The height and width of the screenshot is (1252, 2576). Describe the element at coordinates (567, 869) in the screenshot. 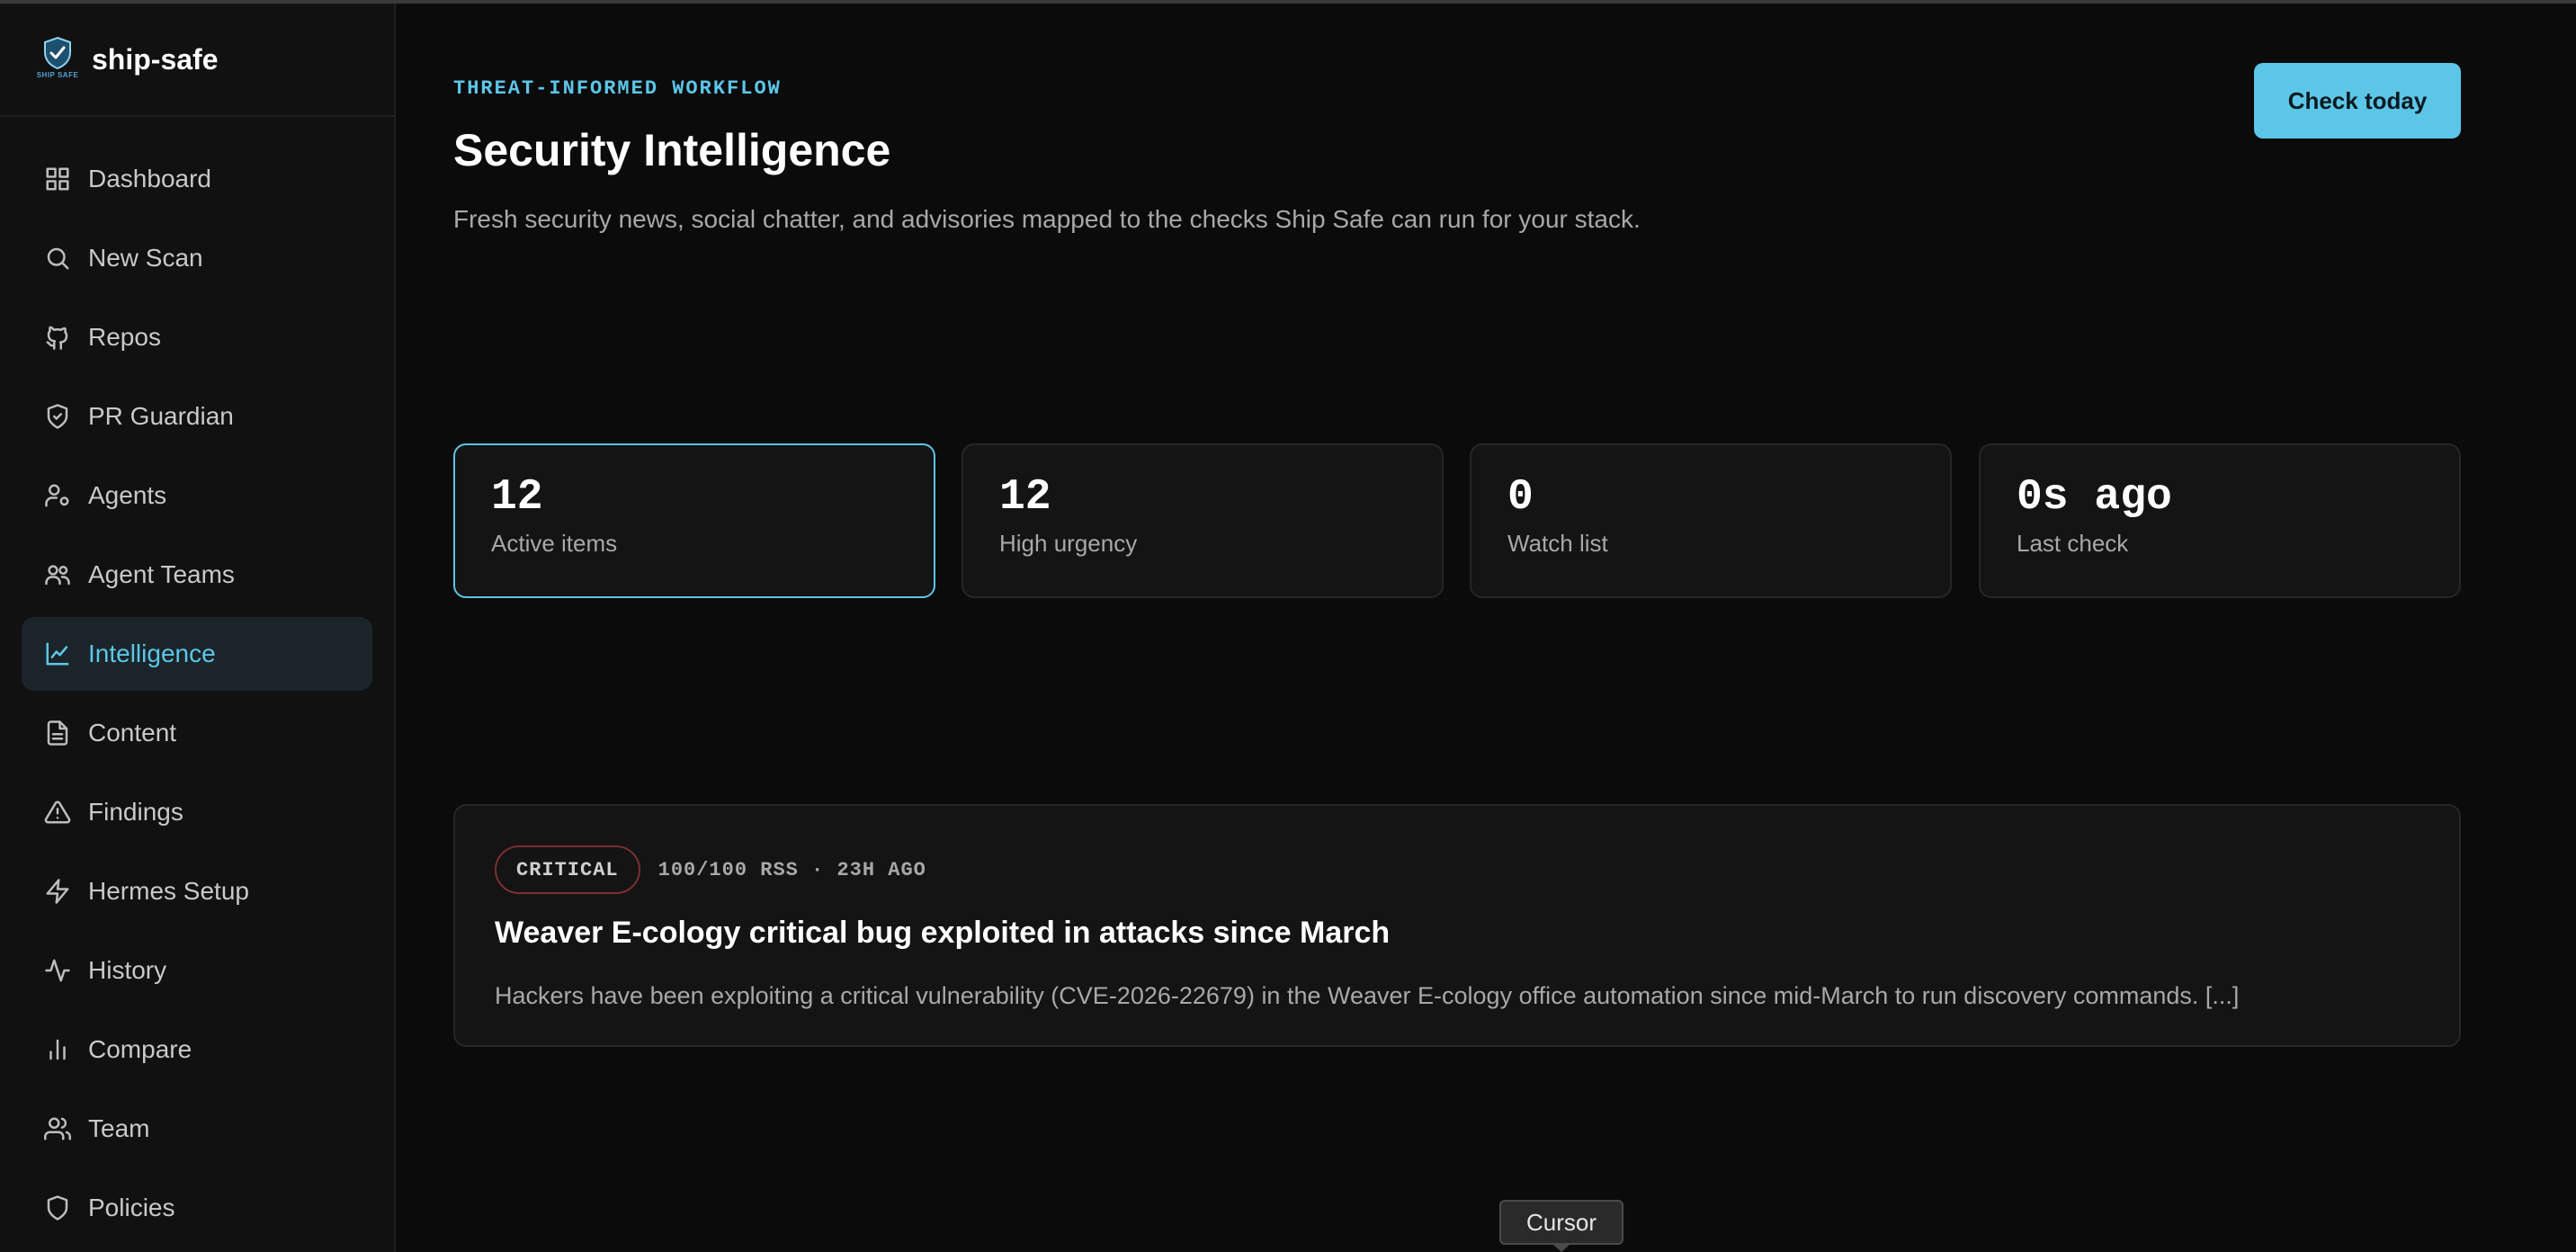

I see `severity-badge: CRITICAL` at that location.